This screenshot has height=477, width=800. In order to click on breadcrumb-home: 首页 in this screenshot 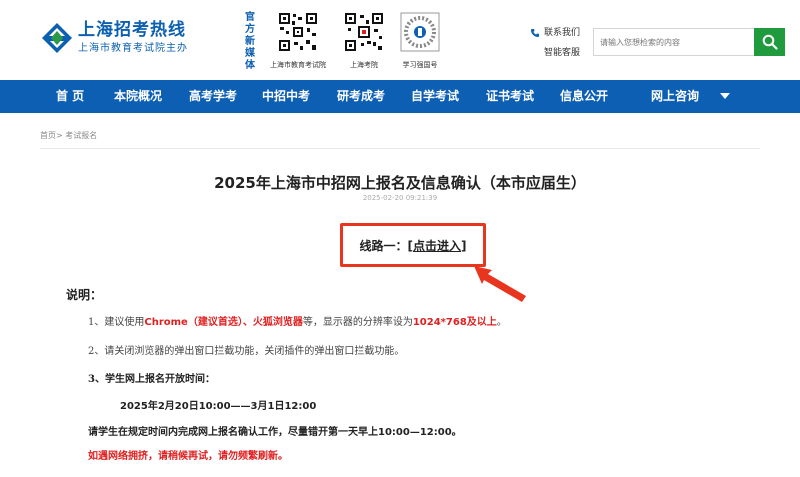, I will do `click(48, 135)`.